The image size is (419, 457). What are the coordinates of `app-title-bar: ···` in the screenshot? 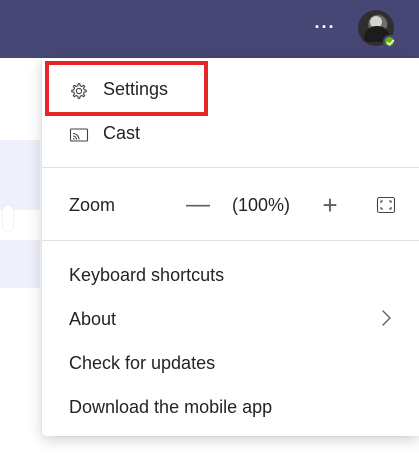 It's located at (209, 29).